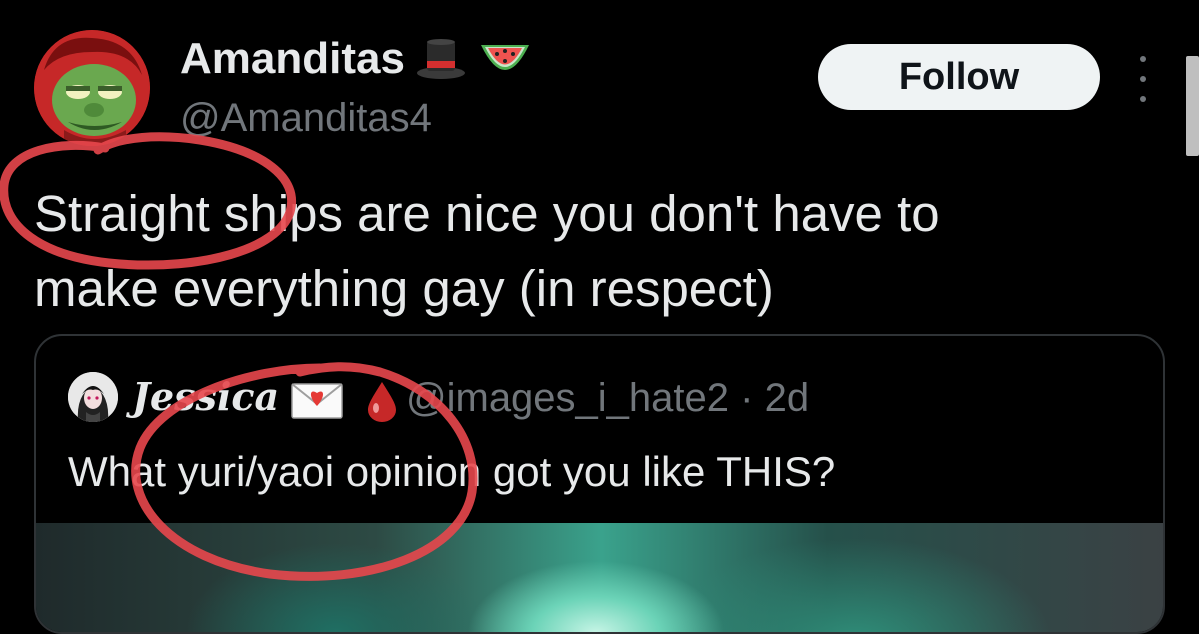 The width and height of the screenshot is (1199, 634). Describe the element at coordinates (503, 59) in the screenshot. I see `watermelon-icon` at that location.